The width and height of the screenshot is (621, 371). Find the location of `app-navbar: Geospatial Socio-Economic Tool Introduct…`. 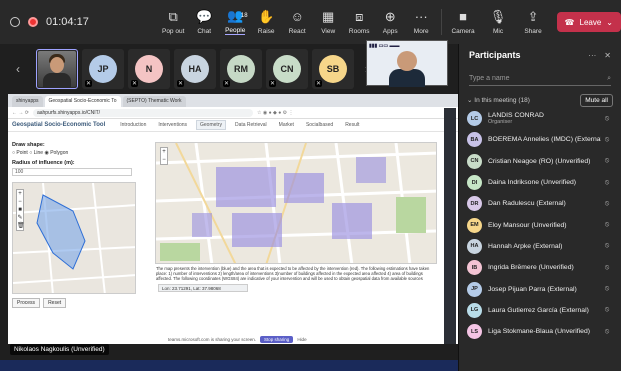

app-navbar: Geospatial Socio-Economic Tool Introduct… is located at coordinates (233, 125).